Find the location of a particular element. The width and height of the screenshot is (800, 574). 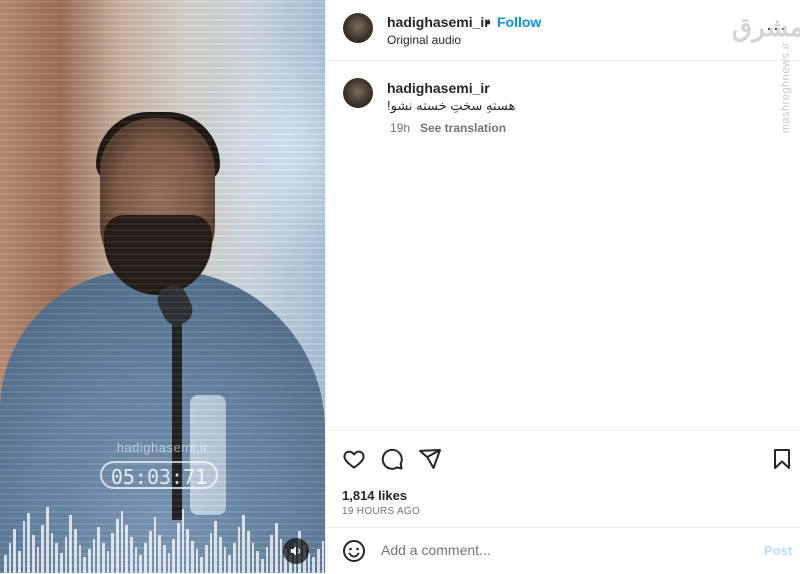

mute-button is located at coordinates (296, 551).